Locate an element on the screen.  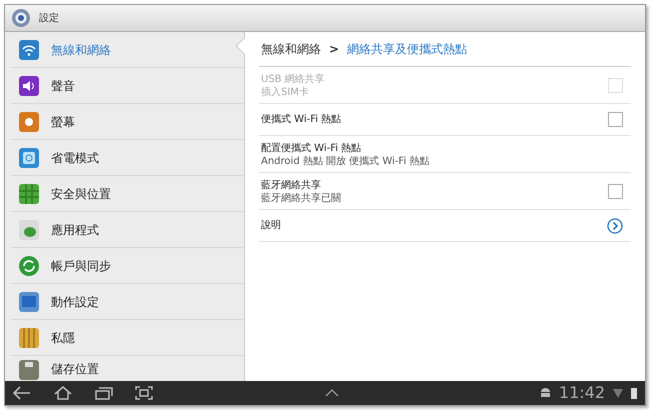
sidebar-item: 聲音 is located at coordinates (127, 86).